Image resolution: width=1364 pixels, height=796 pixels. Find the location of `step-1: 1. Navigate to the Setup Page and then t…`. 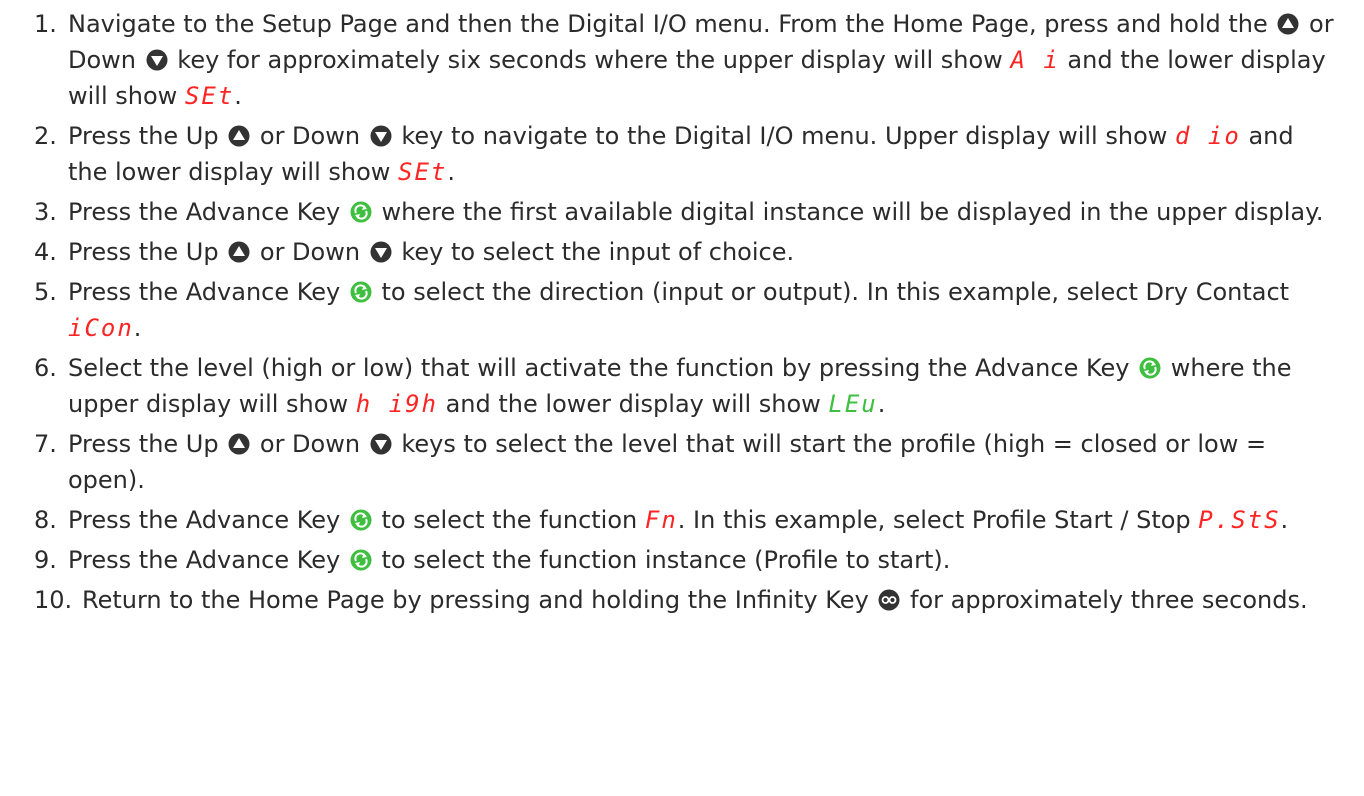

step-1: 1. Navigate to the Setup Page and then t… is located at coordinates (687, 60).